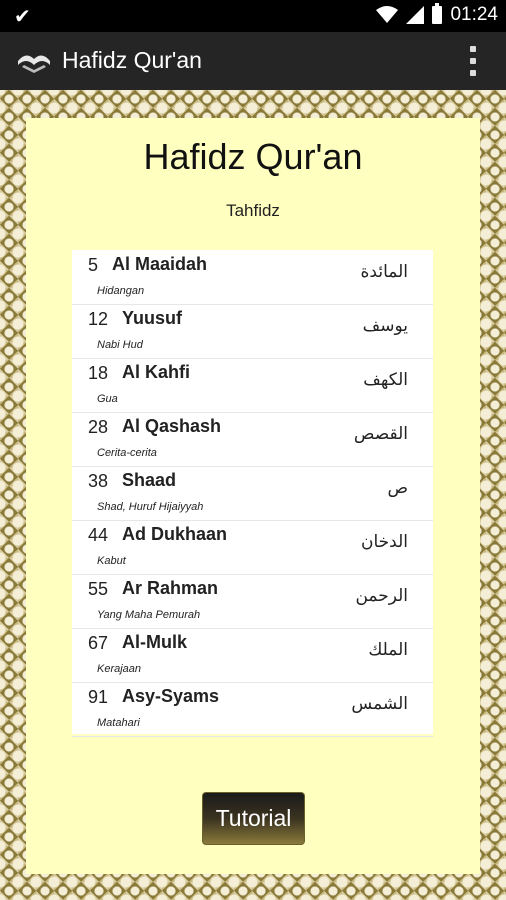 This screenshot has height=900, width=506. Describe the element at coordinates (149, 615) in the screenshot. I see `surah-meaning: Yang Maha Pemurah` at that location.